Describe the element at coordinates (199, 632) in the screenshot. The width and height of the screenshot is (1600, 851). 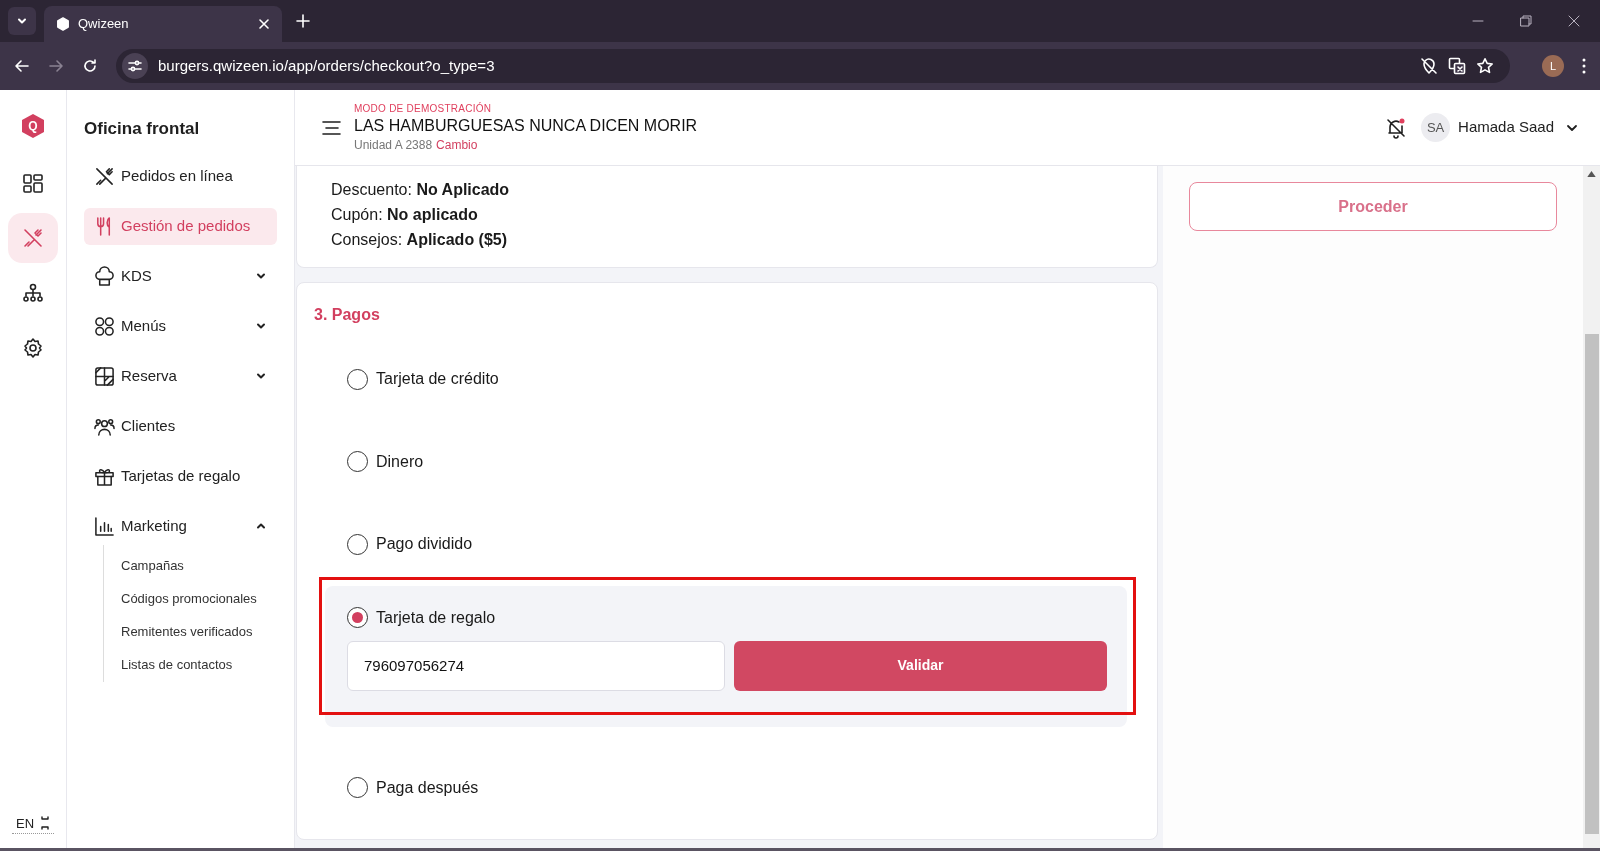
I see `submenu-item: Remitentes verificados` at that location.